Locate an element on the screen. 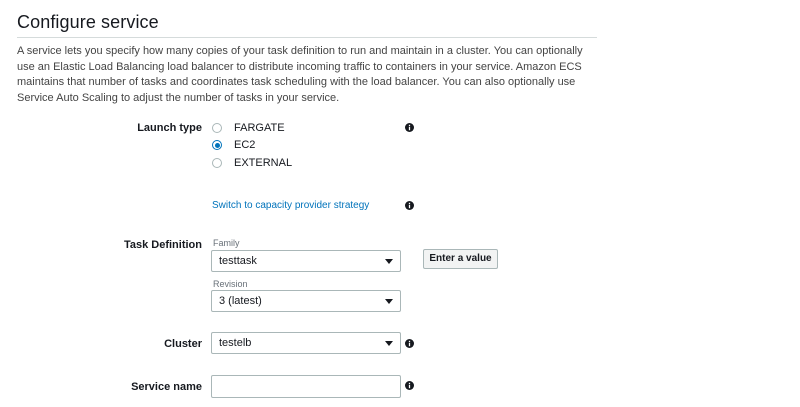 Image resolution: width=800 pixels, height=407 pixels. enter-value-button: Enter a value is located at coordinates (460, 259).